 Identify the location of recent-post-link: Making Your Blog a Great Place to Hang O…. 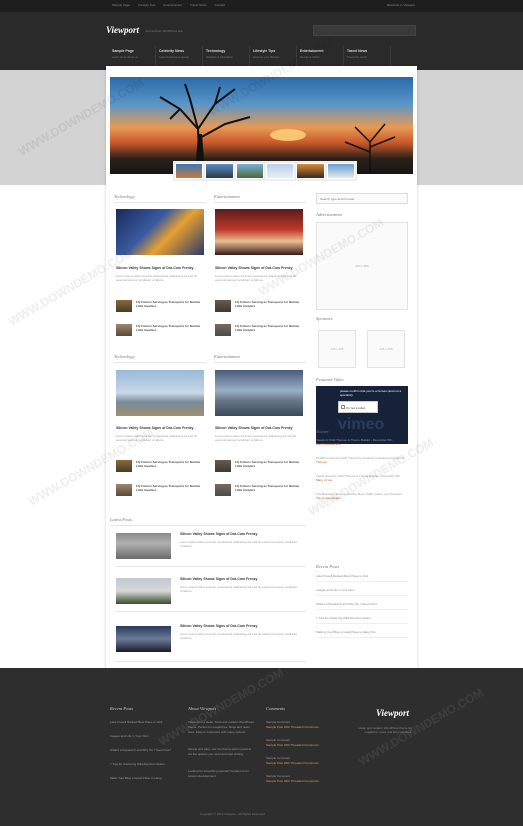
(362, 634).